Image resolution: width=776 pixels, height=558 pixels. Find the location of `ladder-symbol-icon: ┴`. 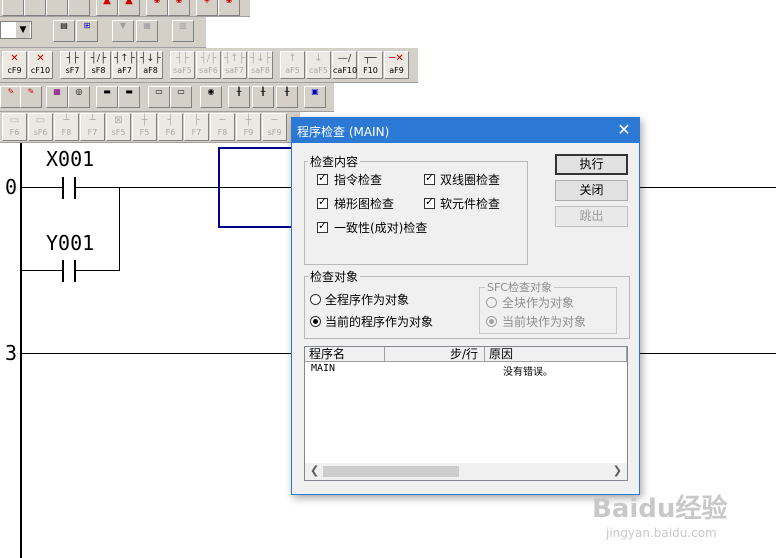

ladder-symbol-icon: ┴ is located at coordinates (66, 120).